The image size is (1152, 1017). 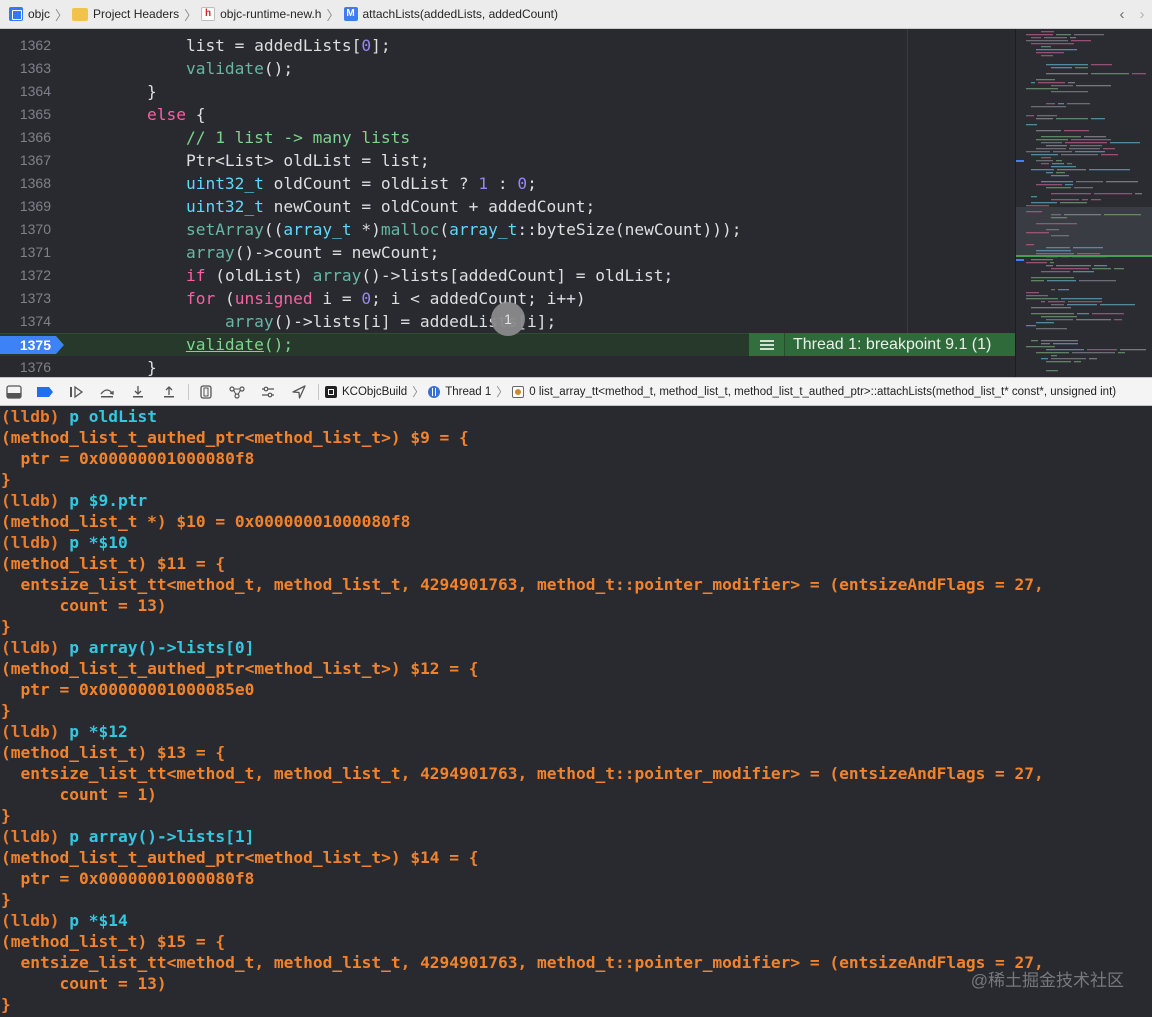 I want to click on minimap-preview, so click(x=1084, y=201).